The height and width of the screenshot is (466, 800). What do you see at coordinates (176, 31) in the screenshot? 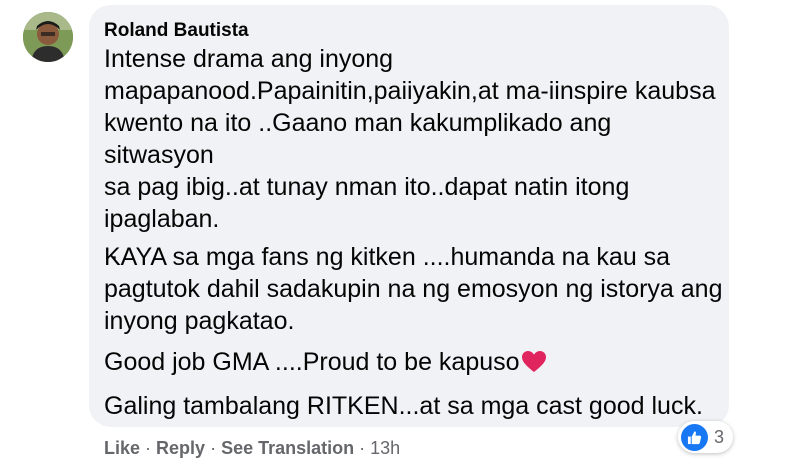
I see `comment-author: Roland Bautista` at bounding box center [176, 31].